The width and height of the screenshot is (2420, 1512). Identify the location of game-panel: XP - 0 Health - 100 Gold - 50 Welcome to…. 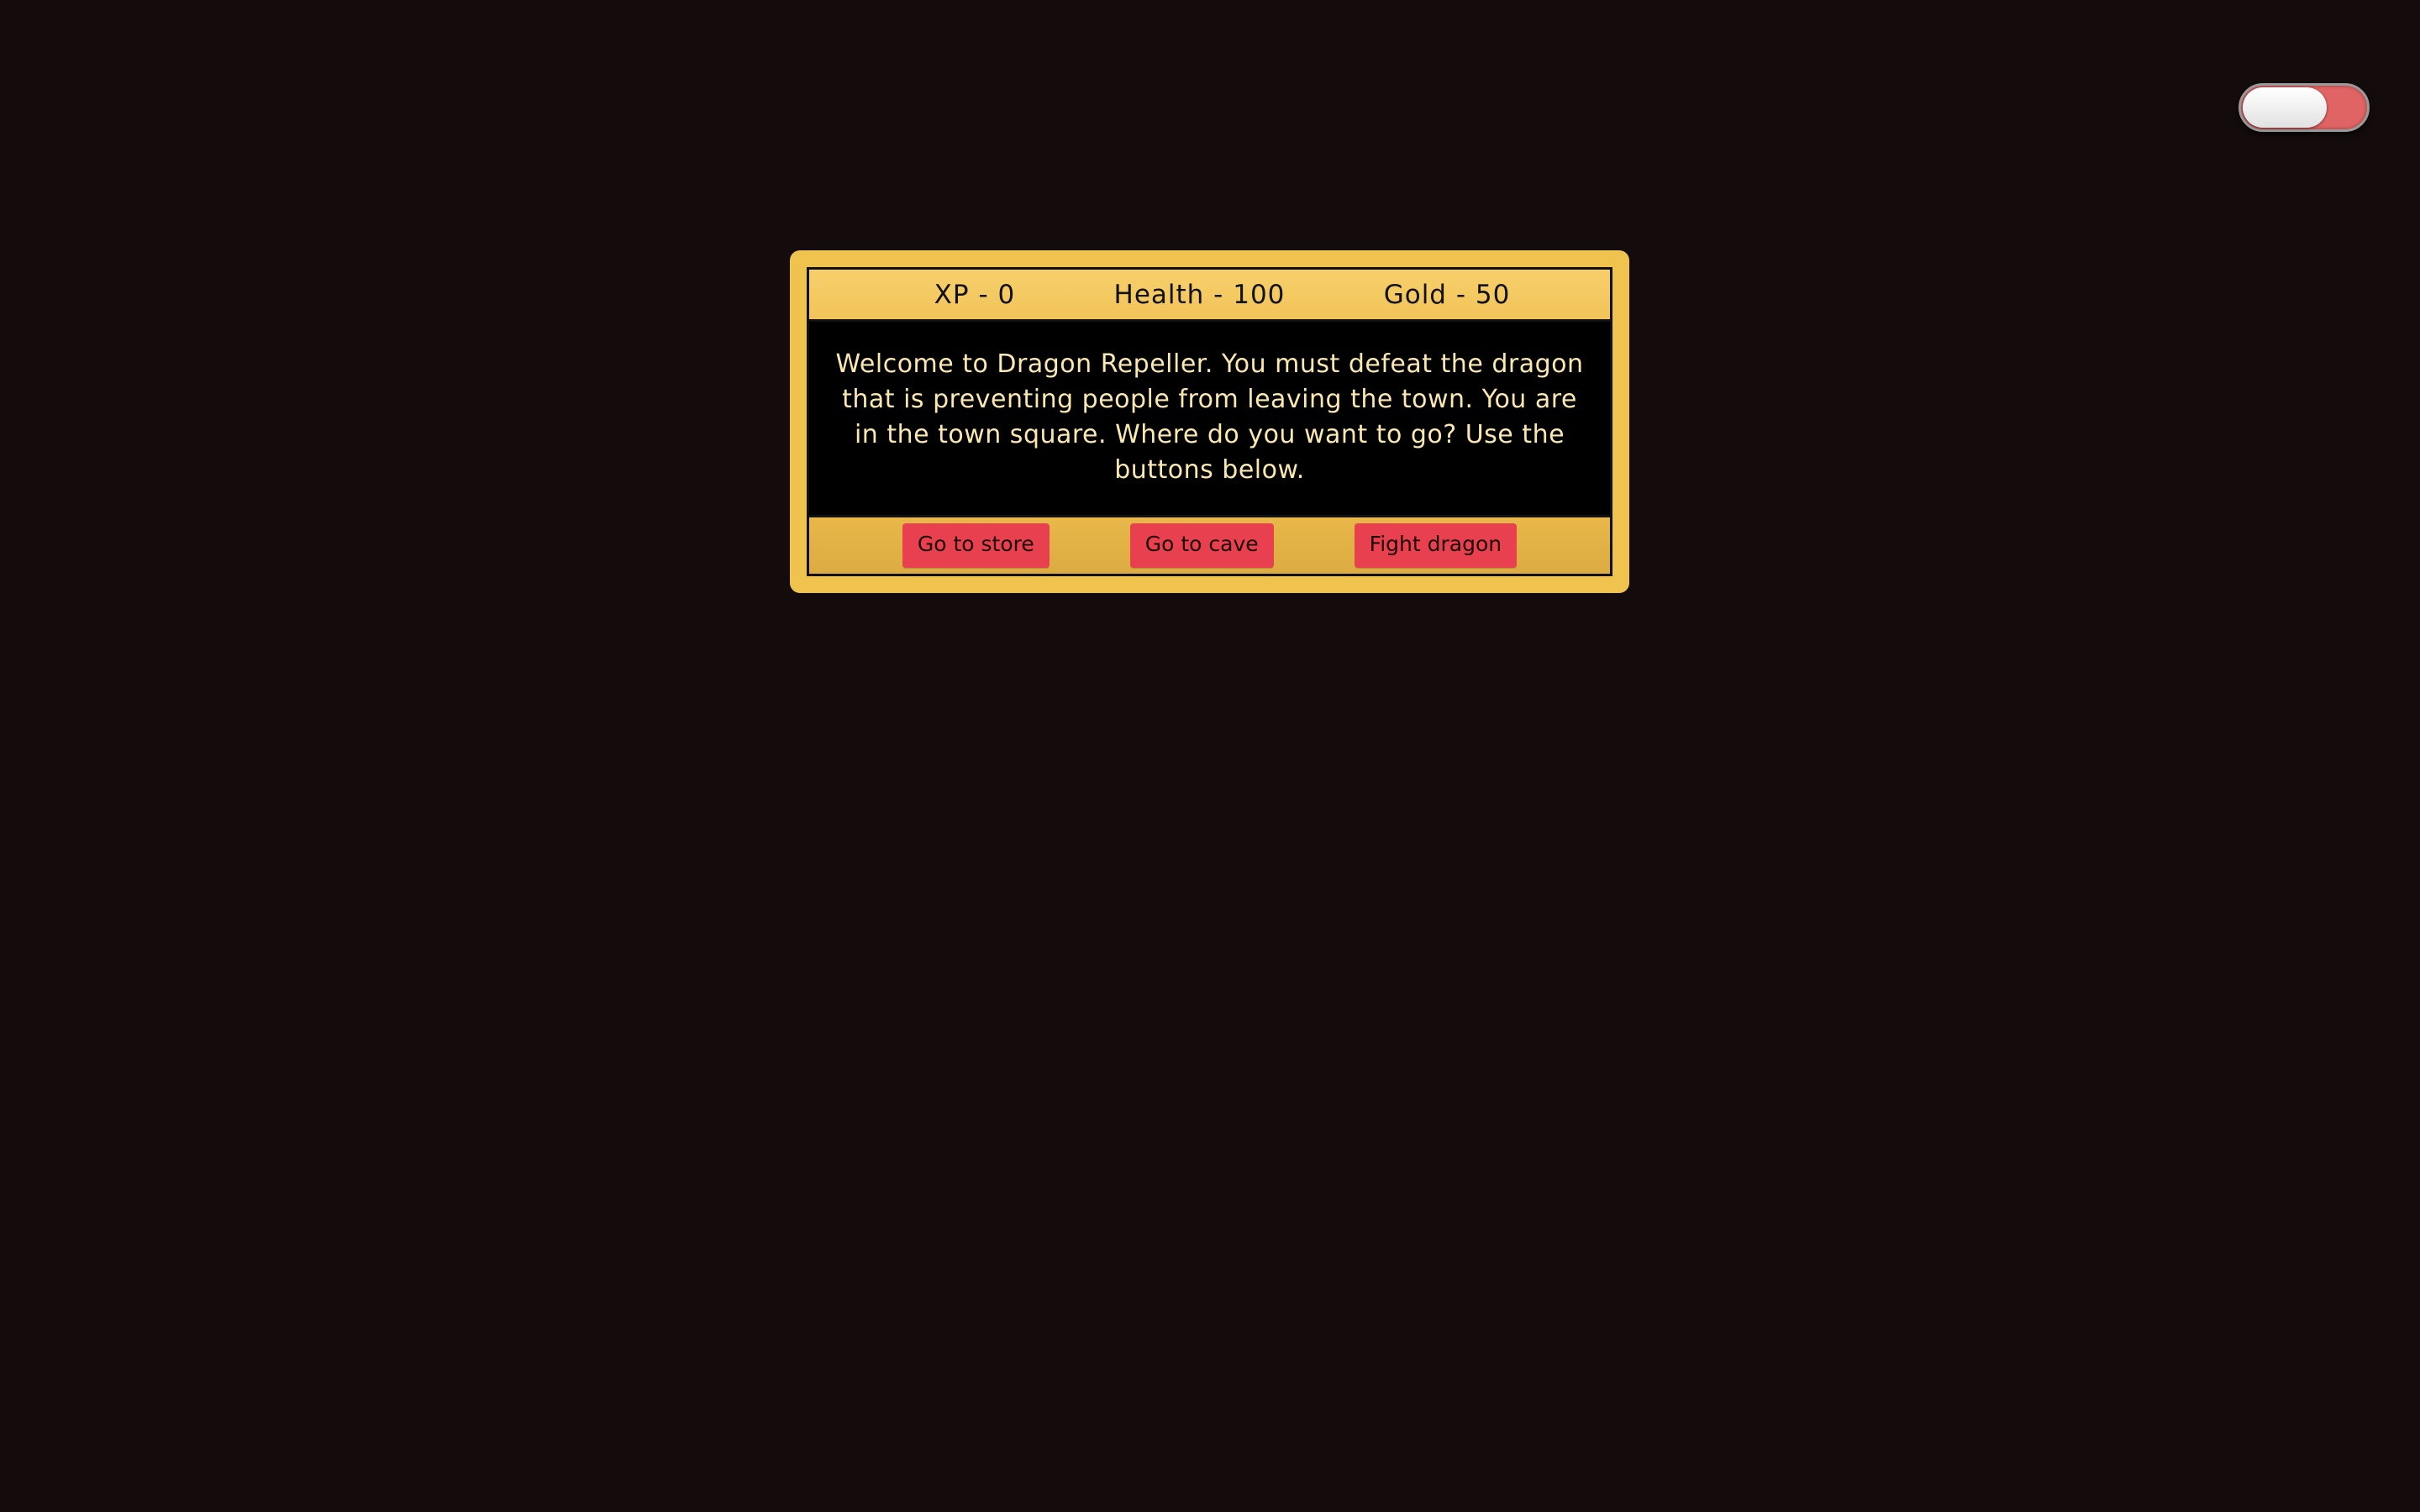
(1209, 421).